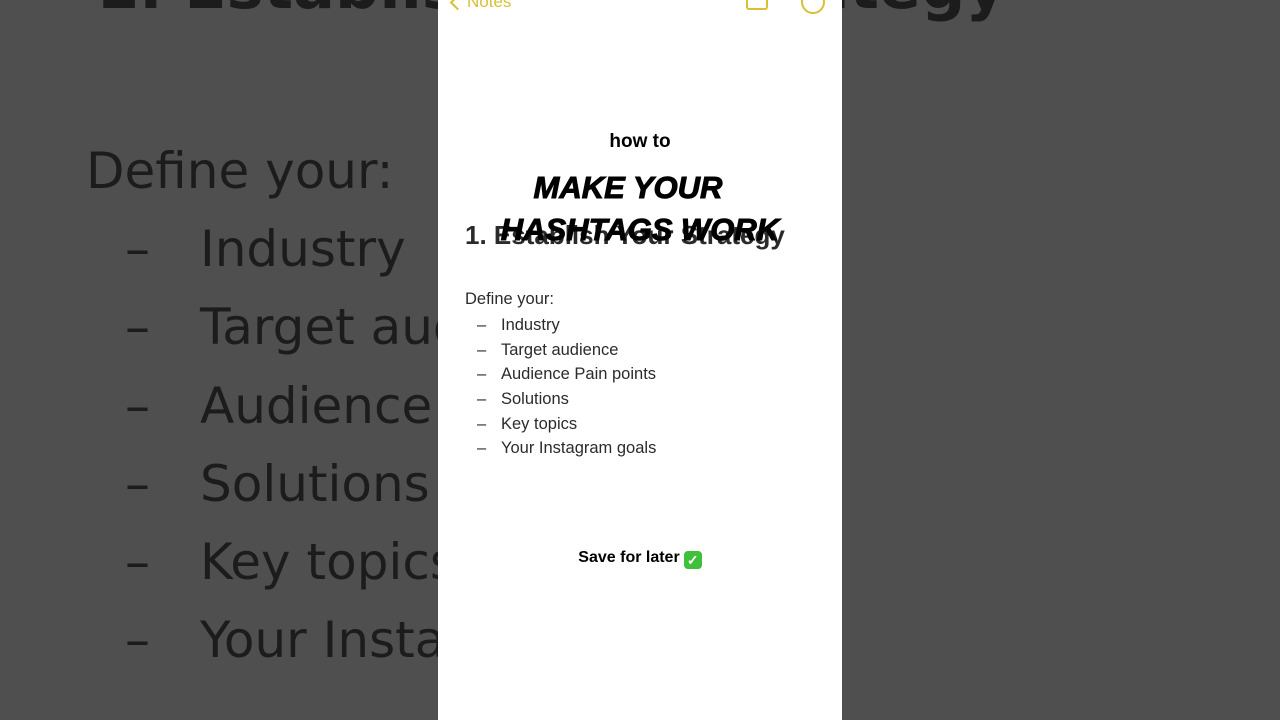 The height and width of the screenshot is (720, 1280). I want to click on back-label: Notes, so click(489, 5).